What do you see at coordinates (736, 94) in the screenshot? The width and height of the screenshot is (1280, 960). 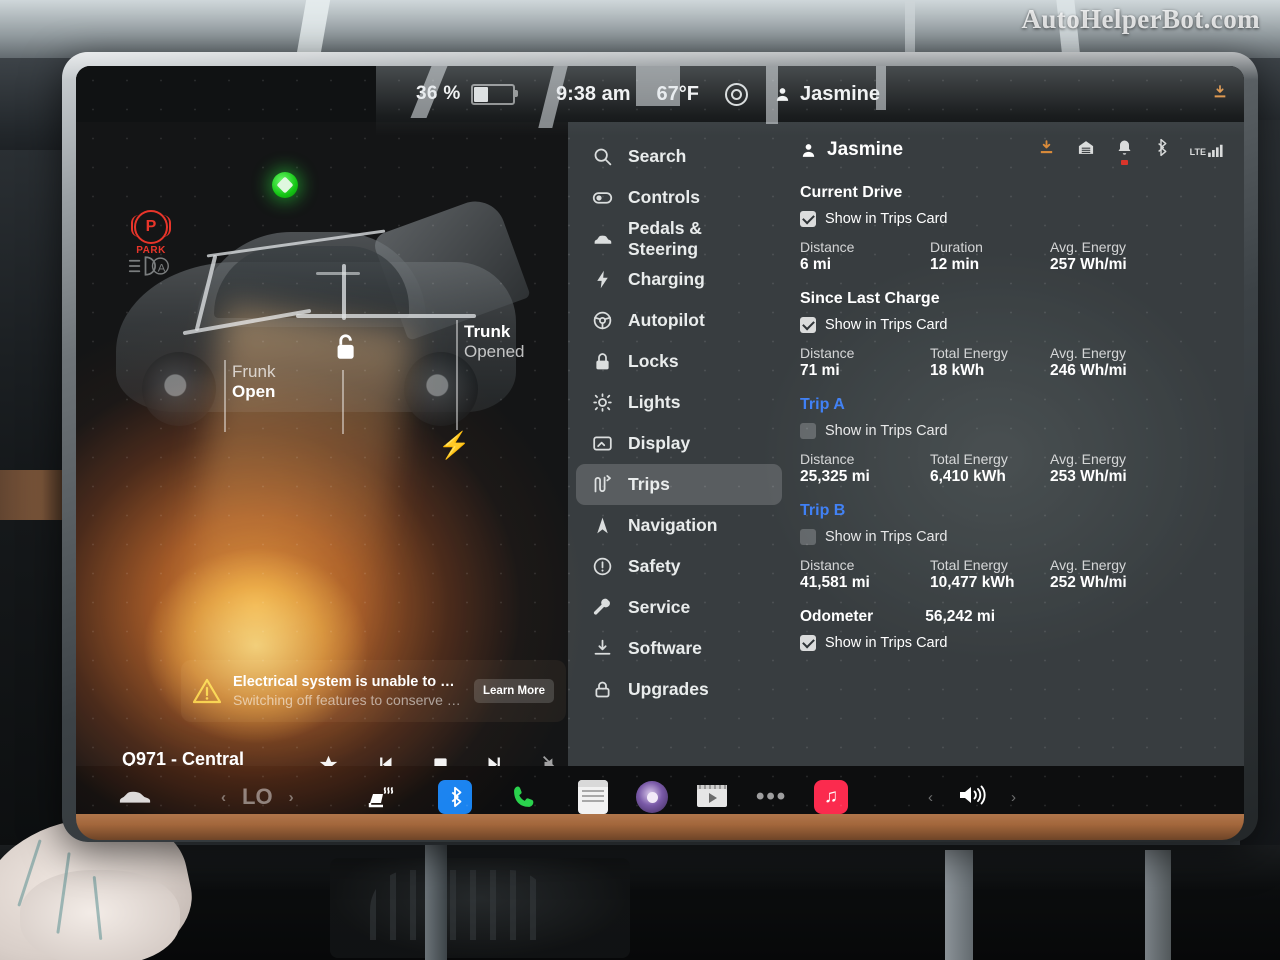 I see `fan-icon` at bounding box center [736, 94].